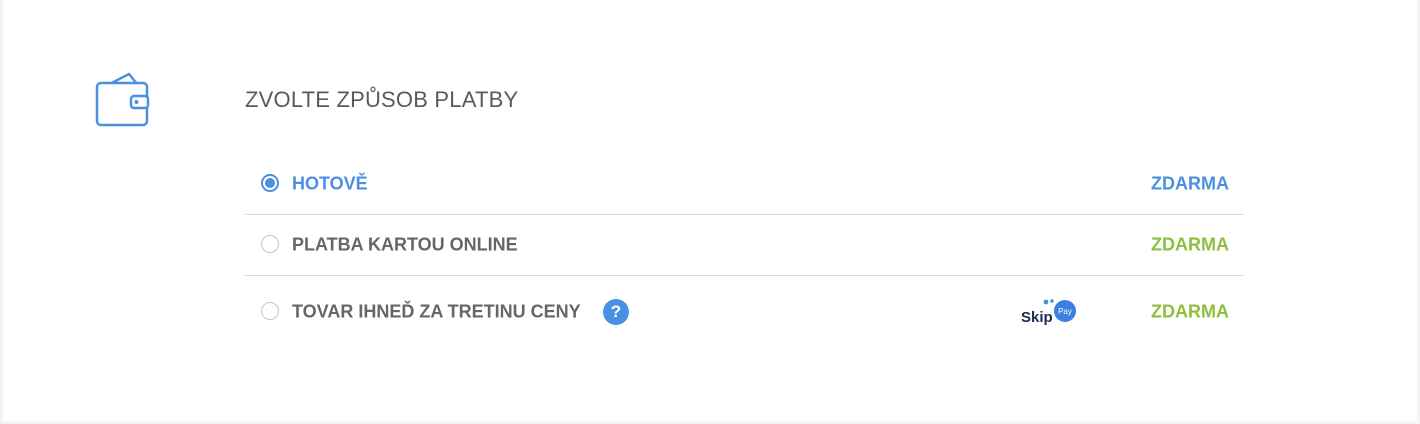  What do you see at coordinates (1065, 311) in the screenshot?
I see `skippay-badge-text: Pay` at bounding box center [1065, 311].